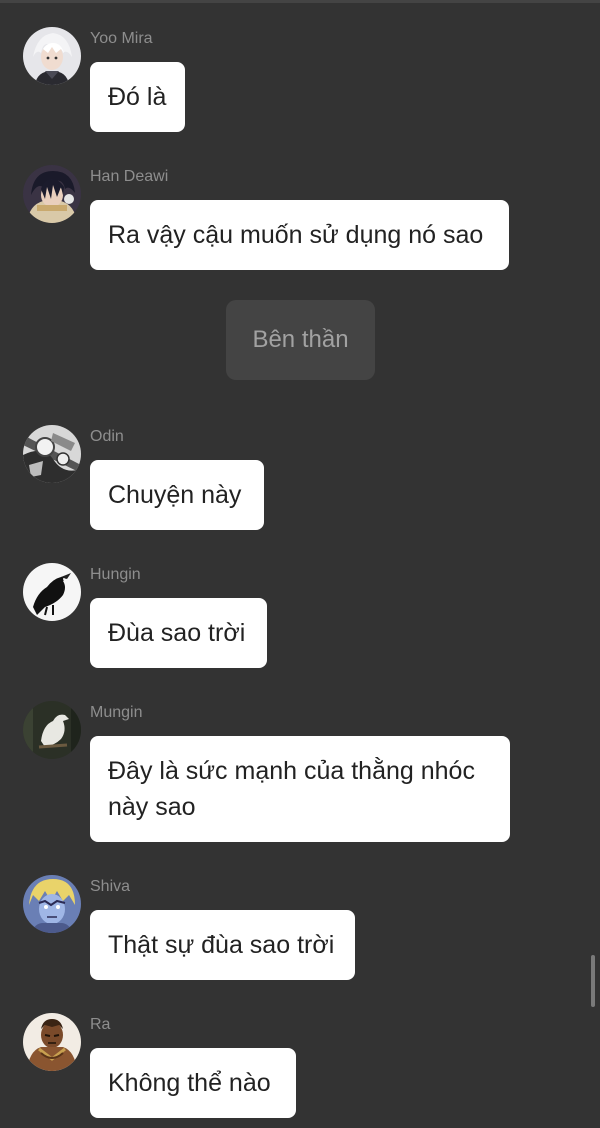  What do you see at coordinates (300, 82) in the screenshot?
I see `chat-message: Yoo Mira Đó là` at bounding box center [300, 82].